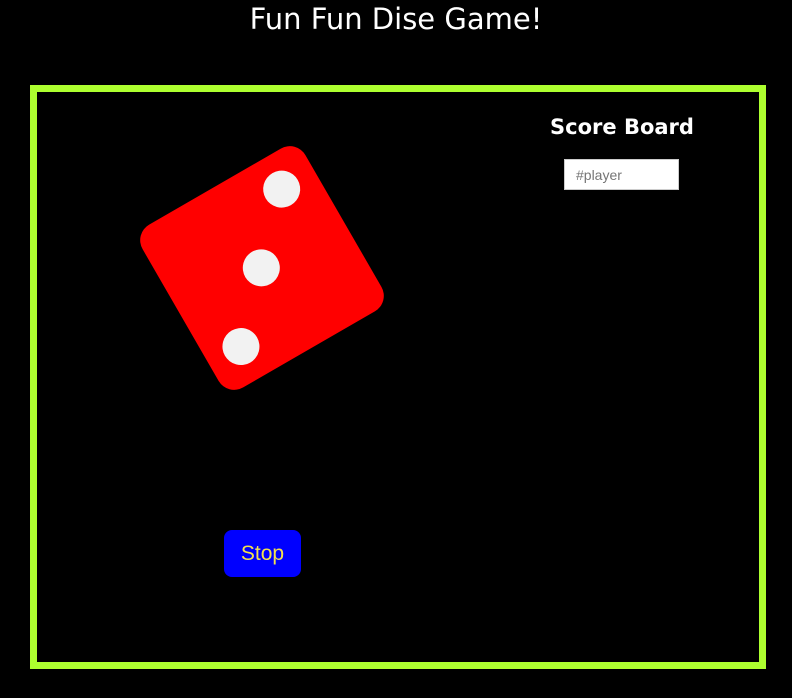 This screenshot has height=698, width=792. Describe the element at coordinates (262, 553) in the screenshot. I see `stop-button: Stop` at that location.